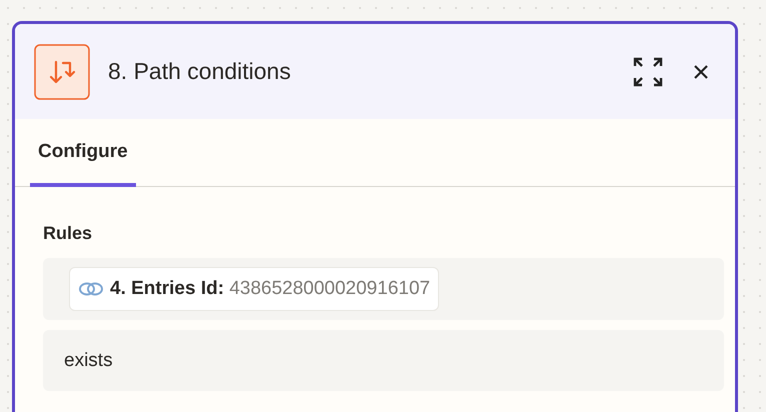 The image size is (766, 412). What do you see at coordinates (701, 72) in the screenshot?
I see `close-icon` at bounding box center [701, 72].